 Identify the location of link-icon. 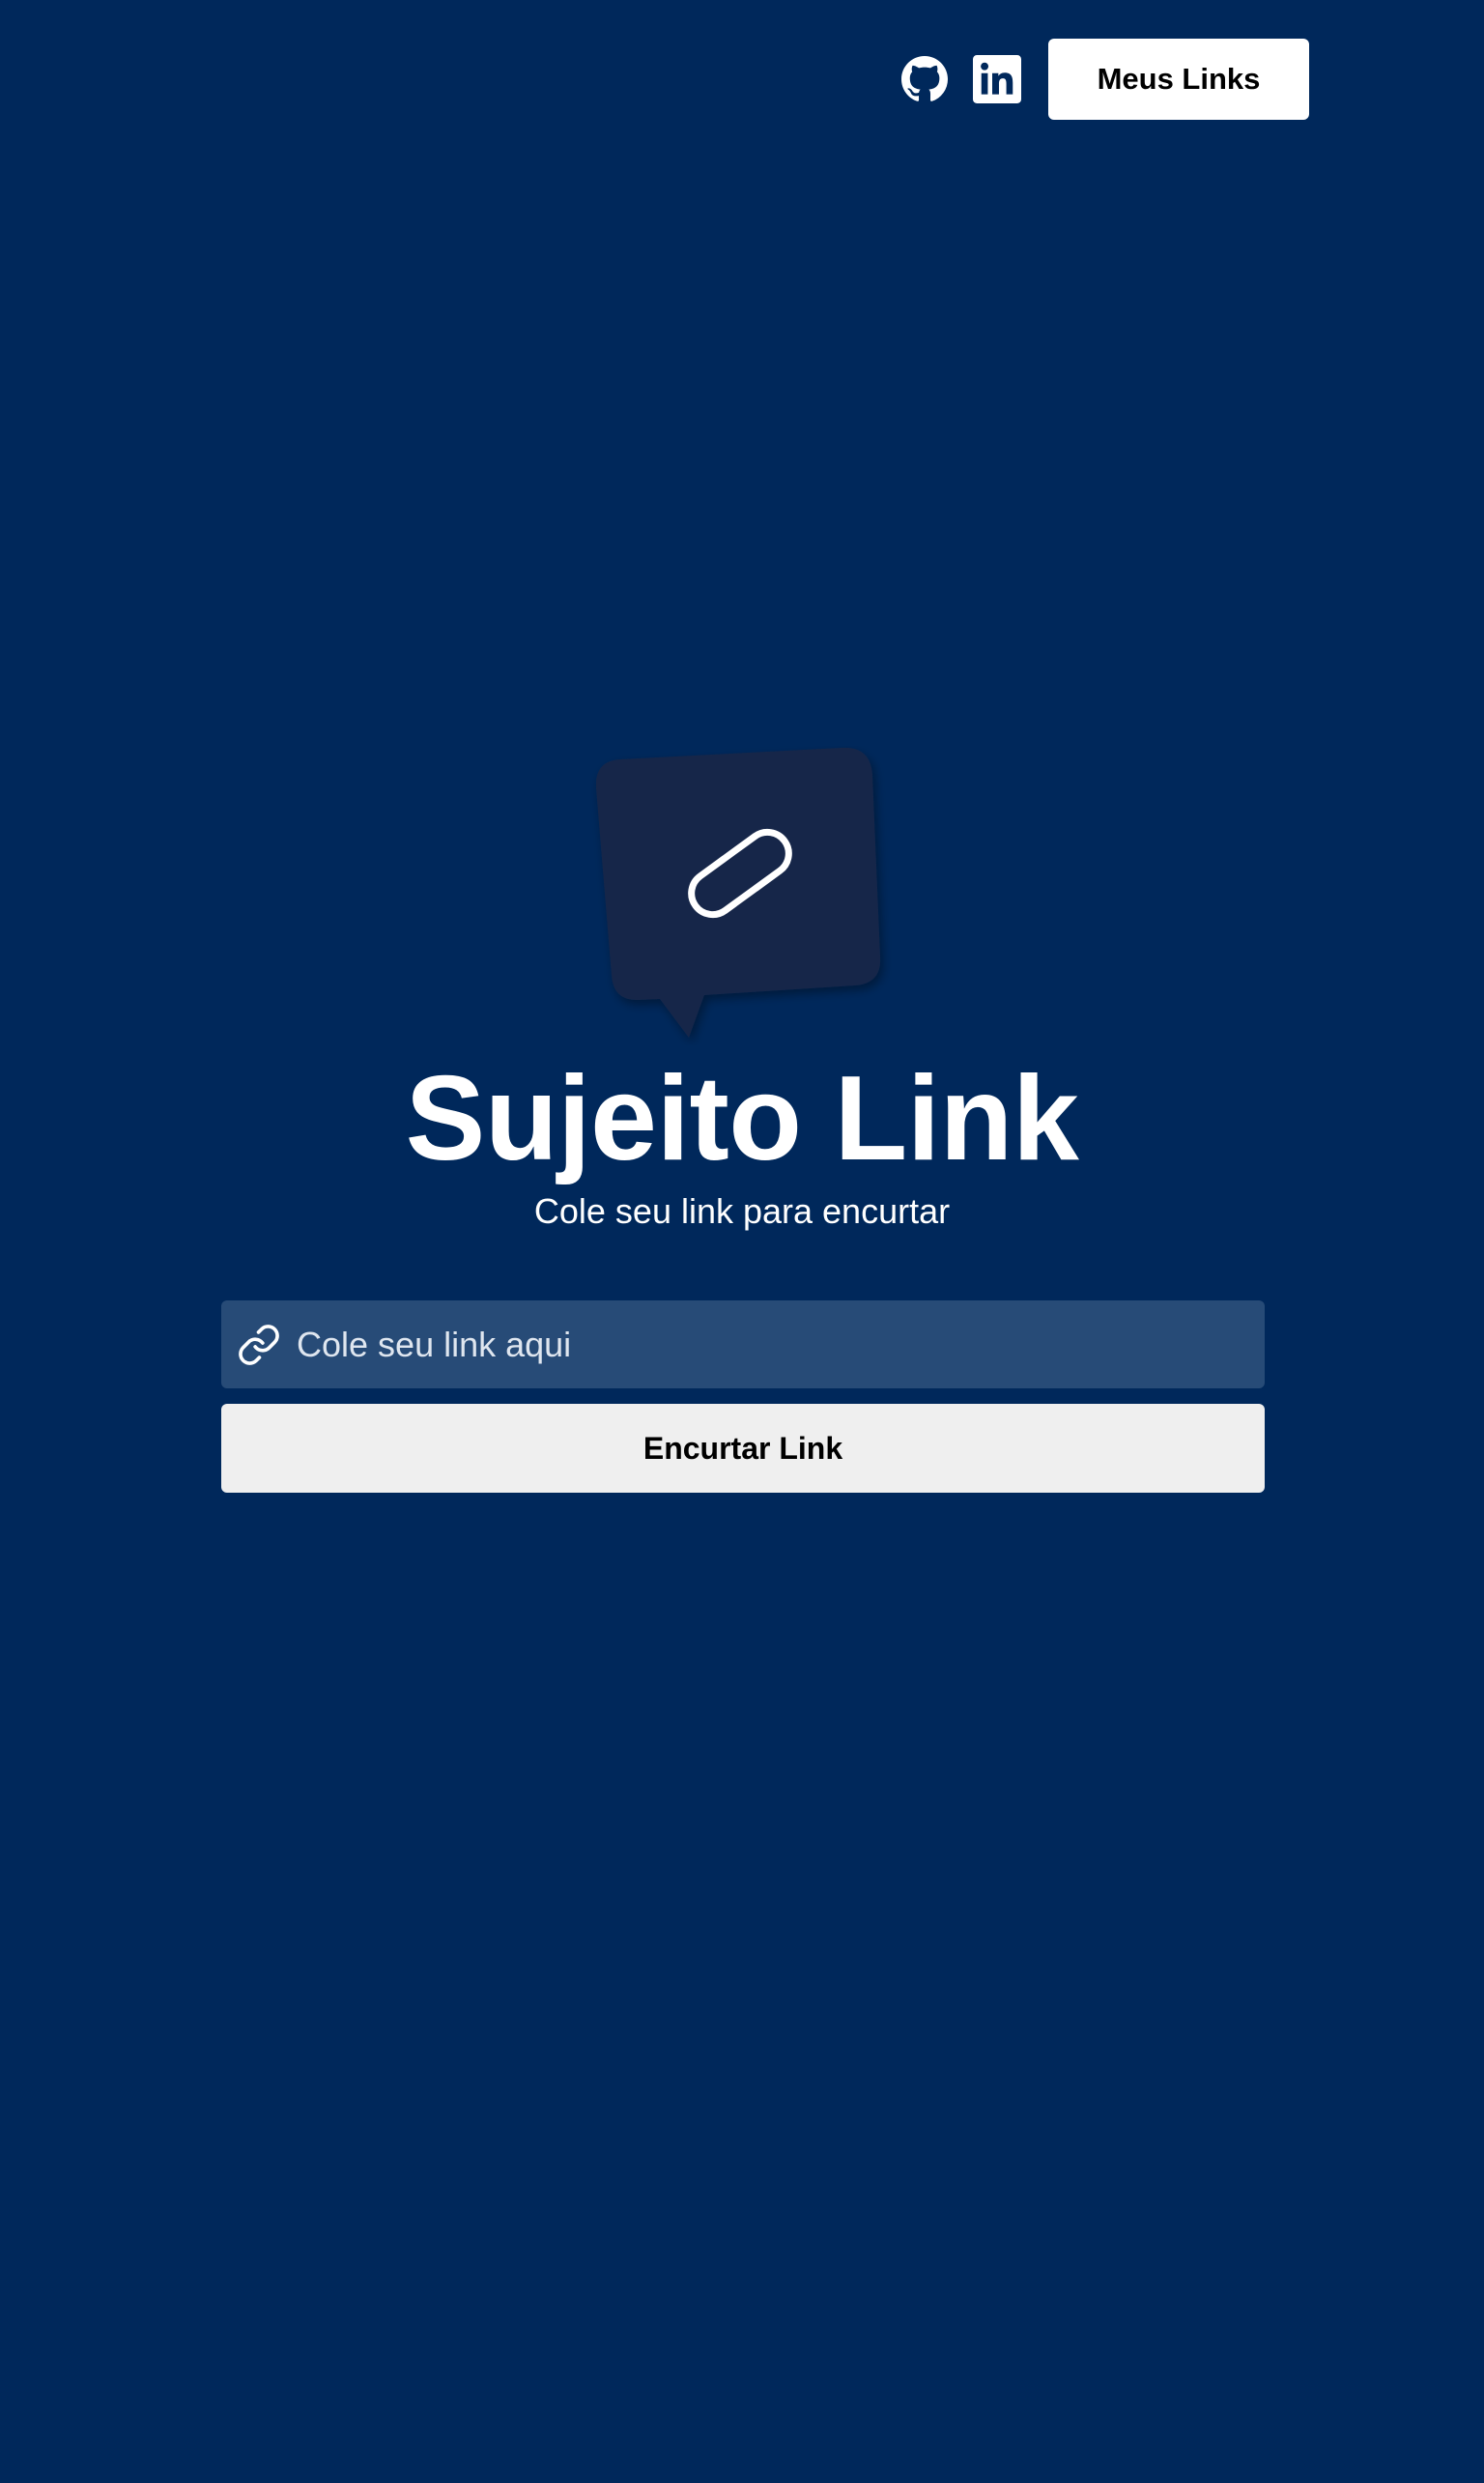
(259, 1345).